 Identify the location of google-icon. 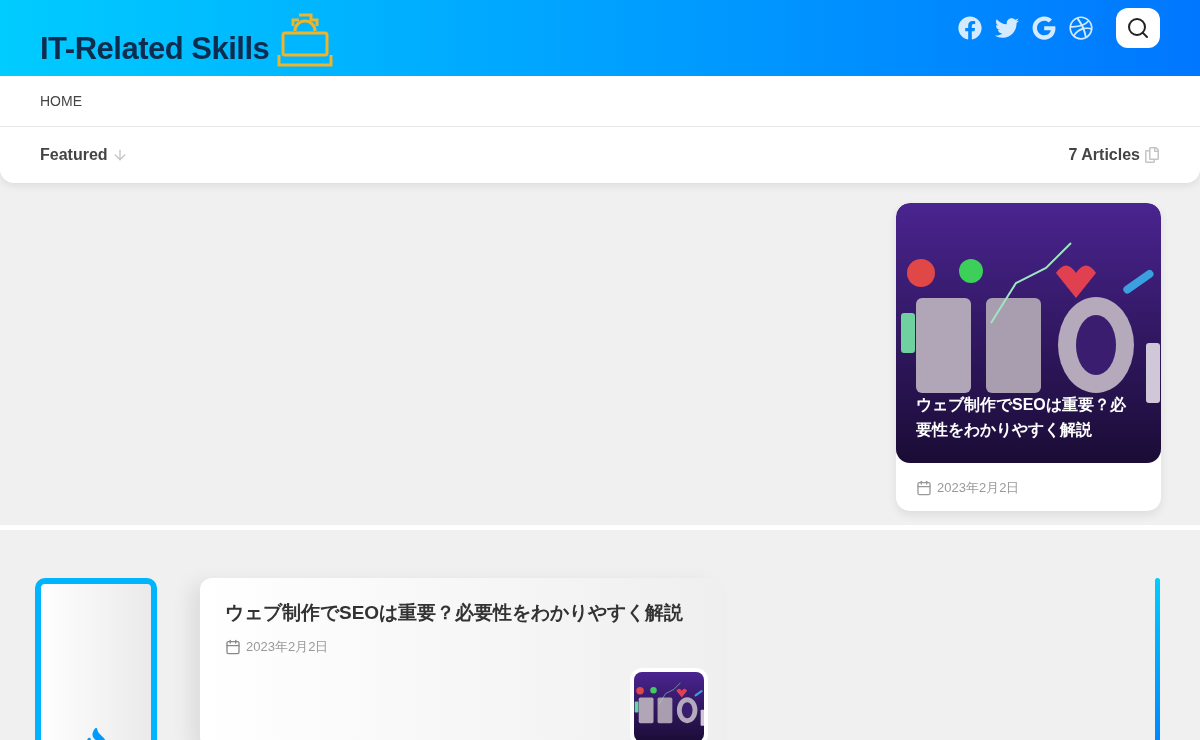
(1044, 28).